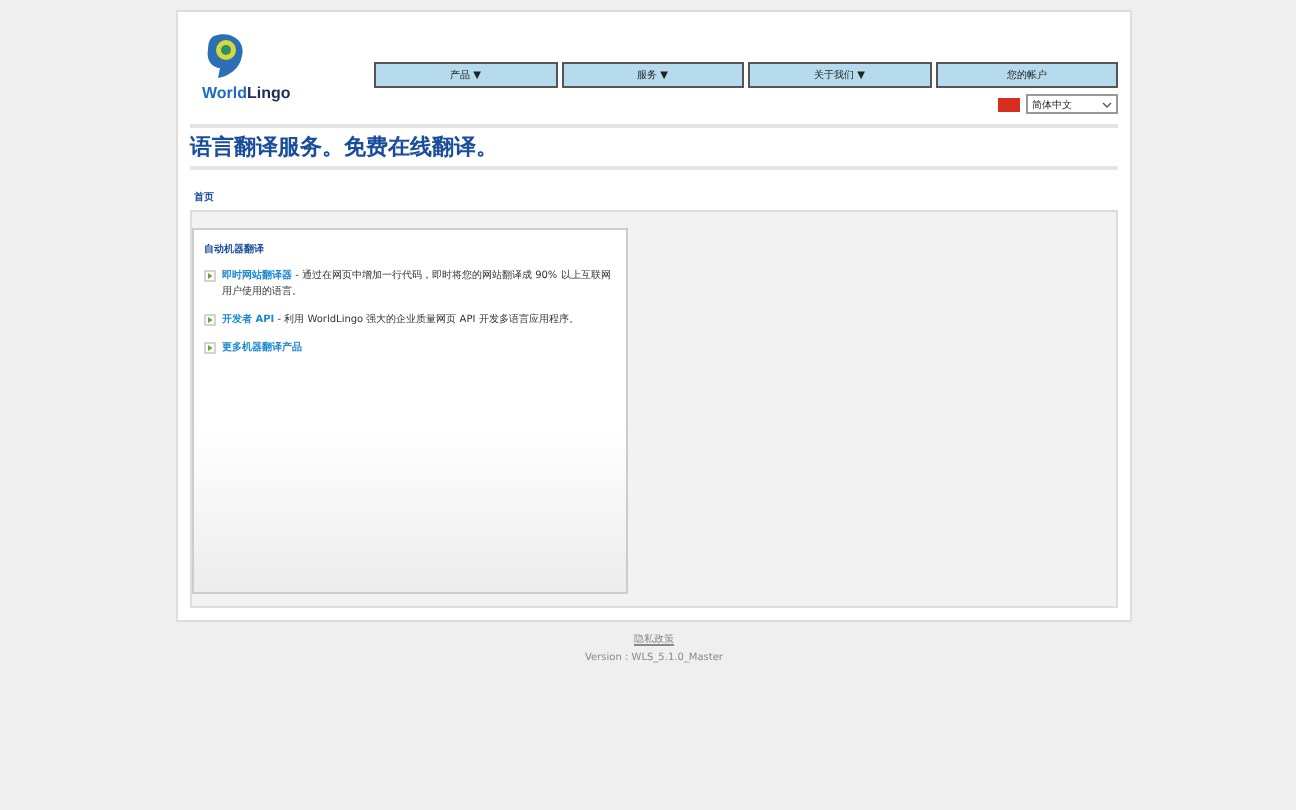  I want to click on china-flag-icon, so click(1009, 104).